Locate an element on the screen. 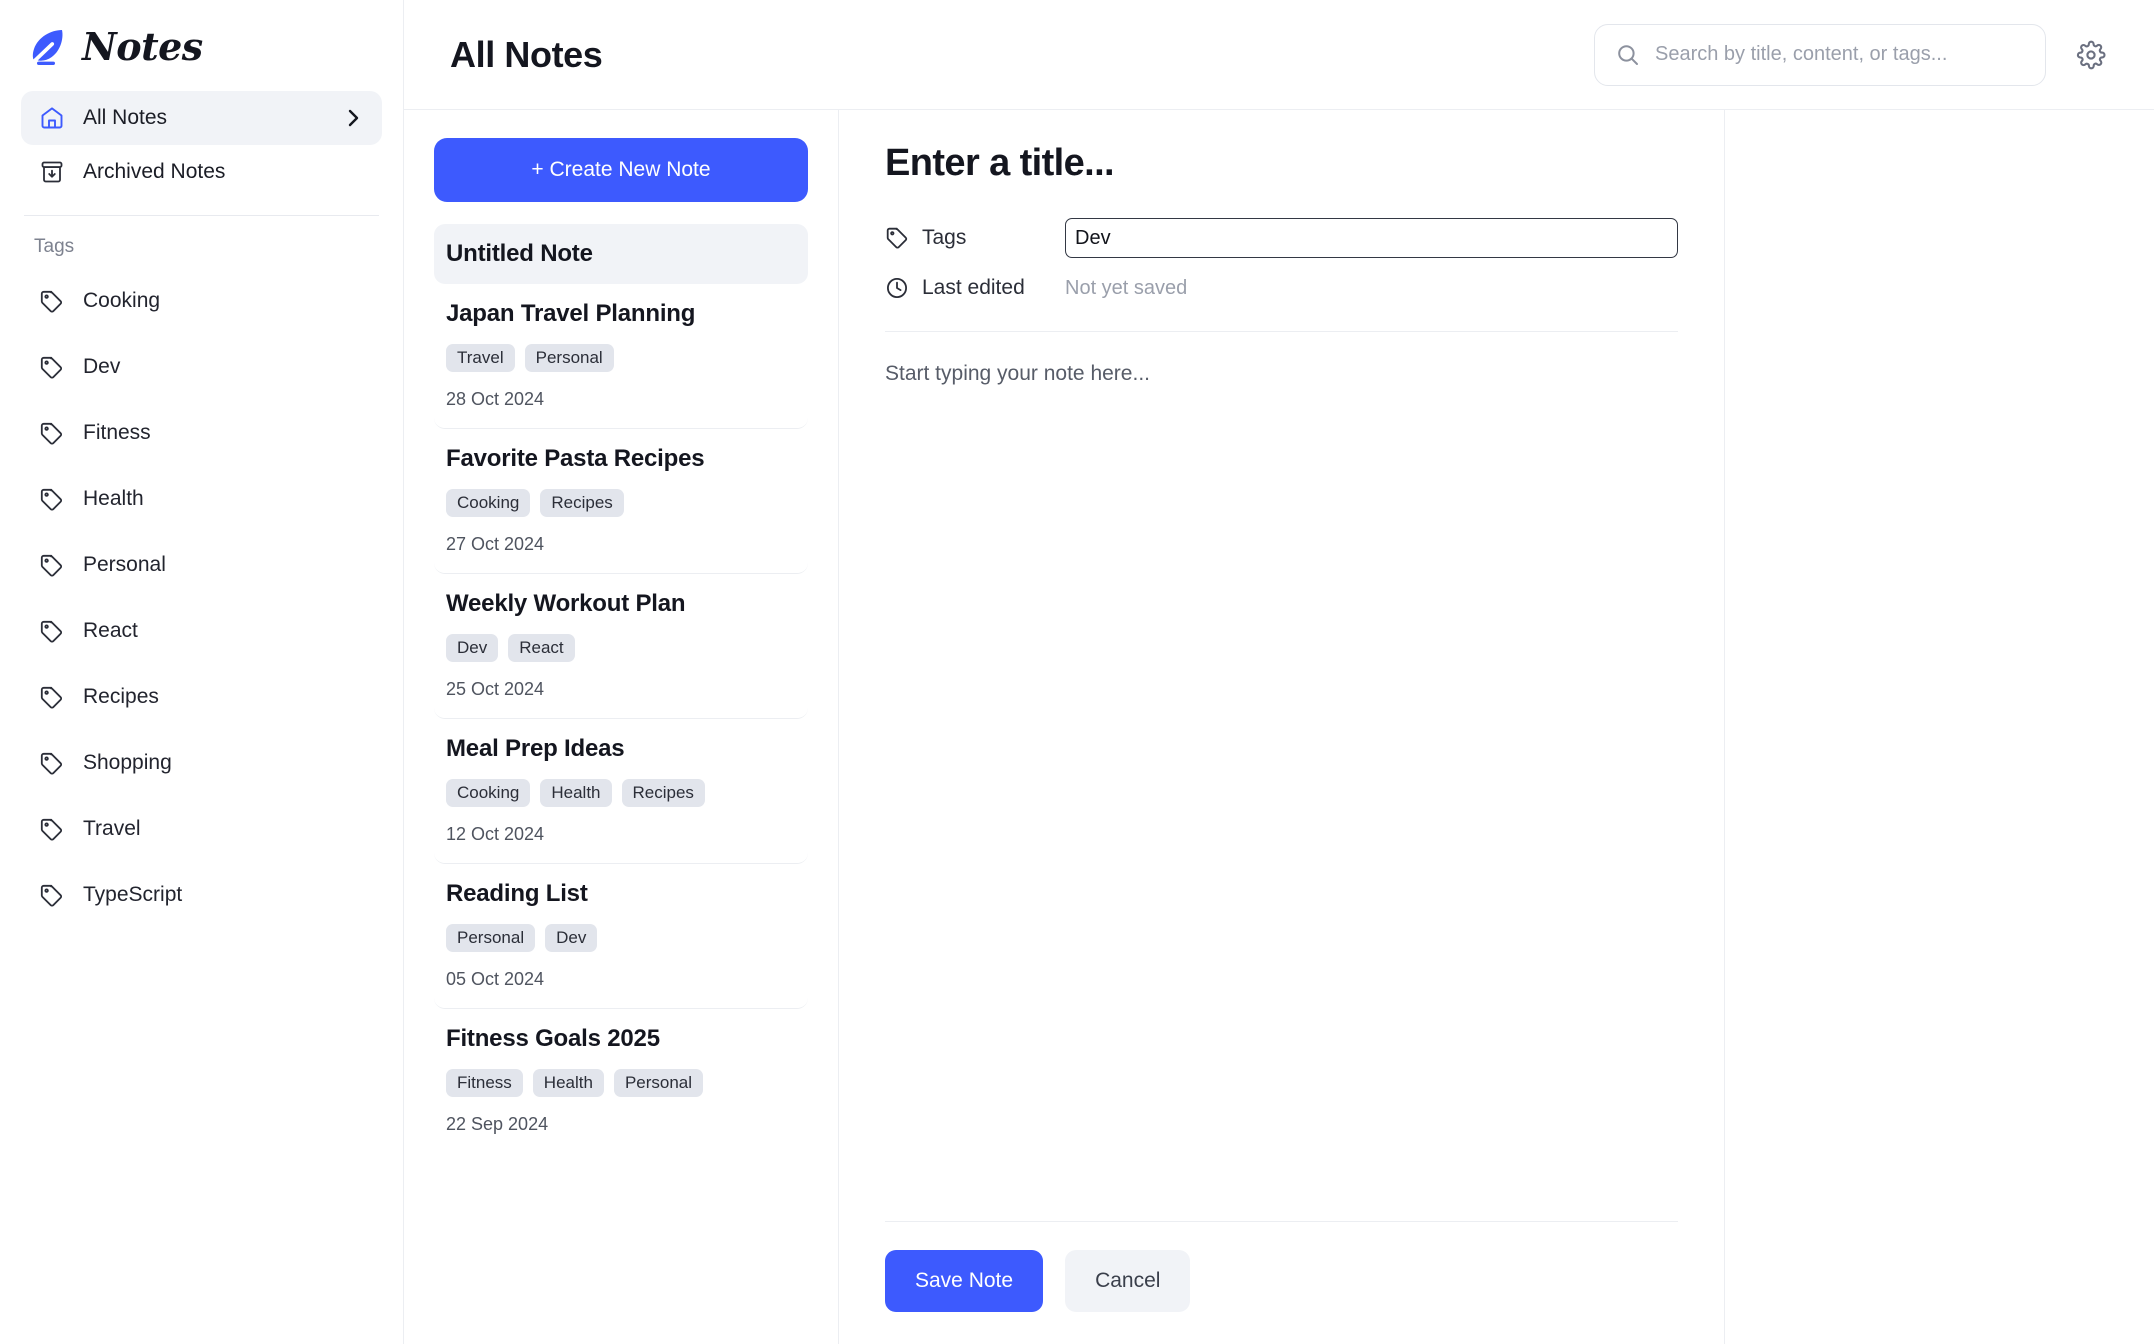  sidebar-item-label: All Notes is located at coordinates (125, 117).